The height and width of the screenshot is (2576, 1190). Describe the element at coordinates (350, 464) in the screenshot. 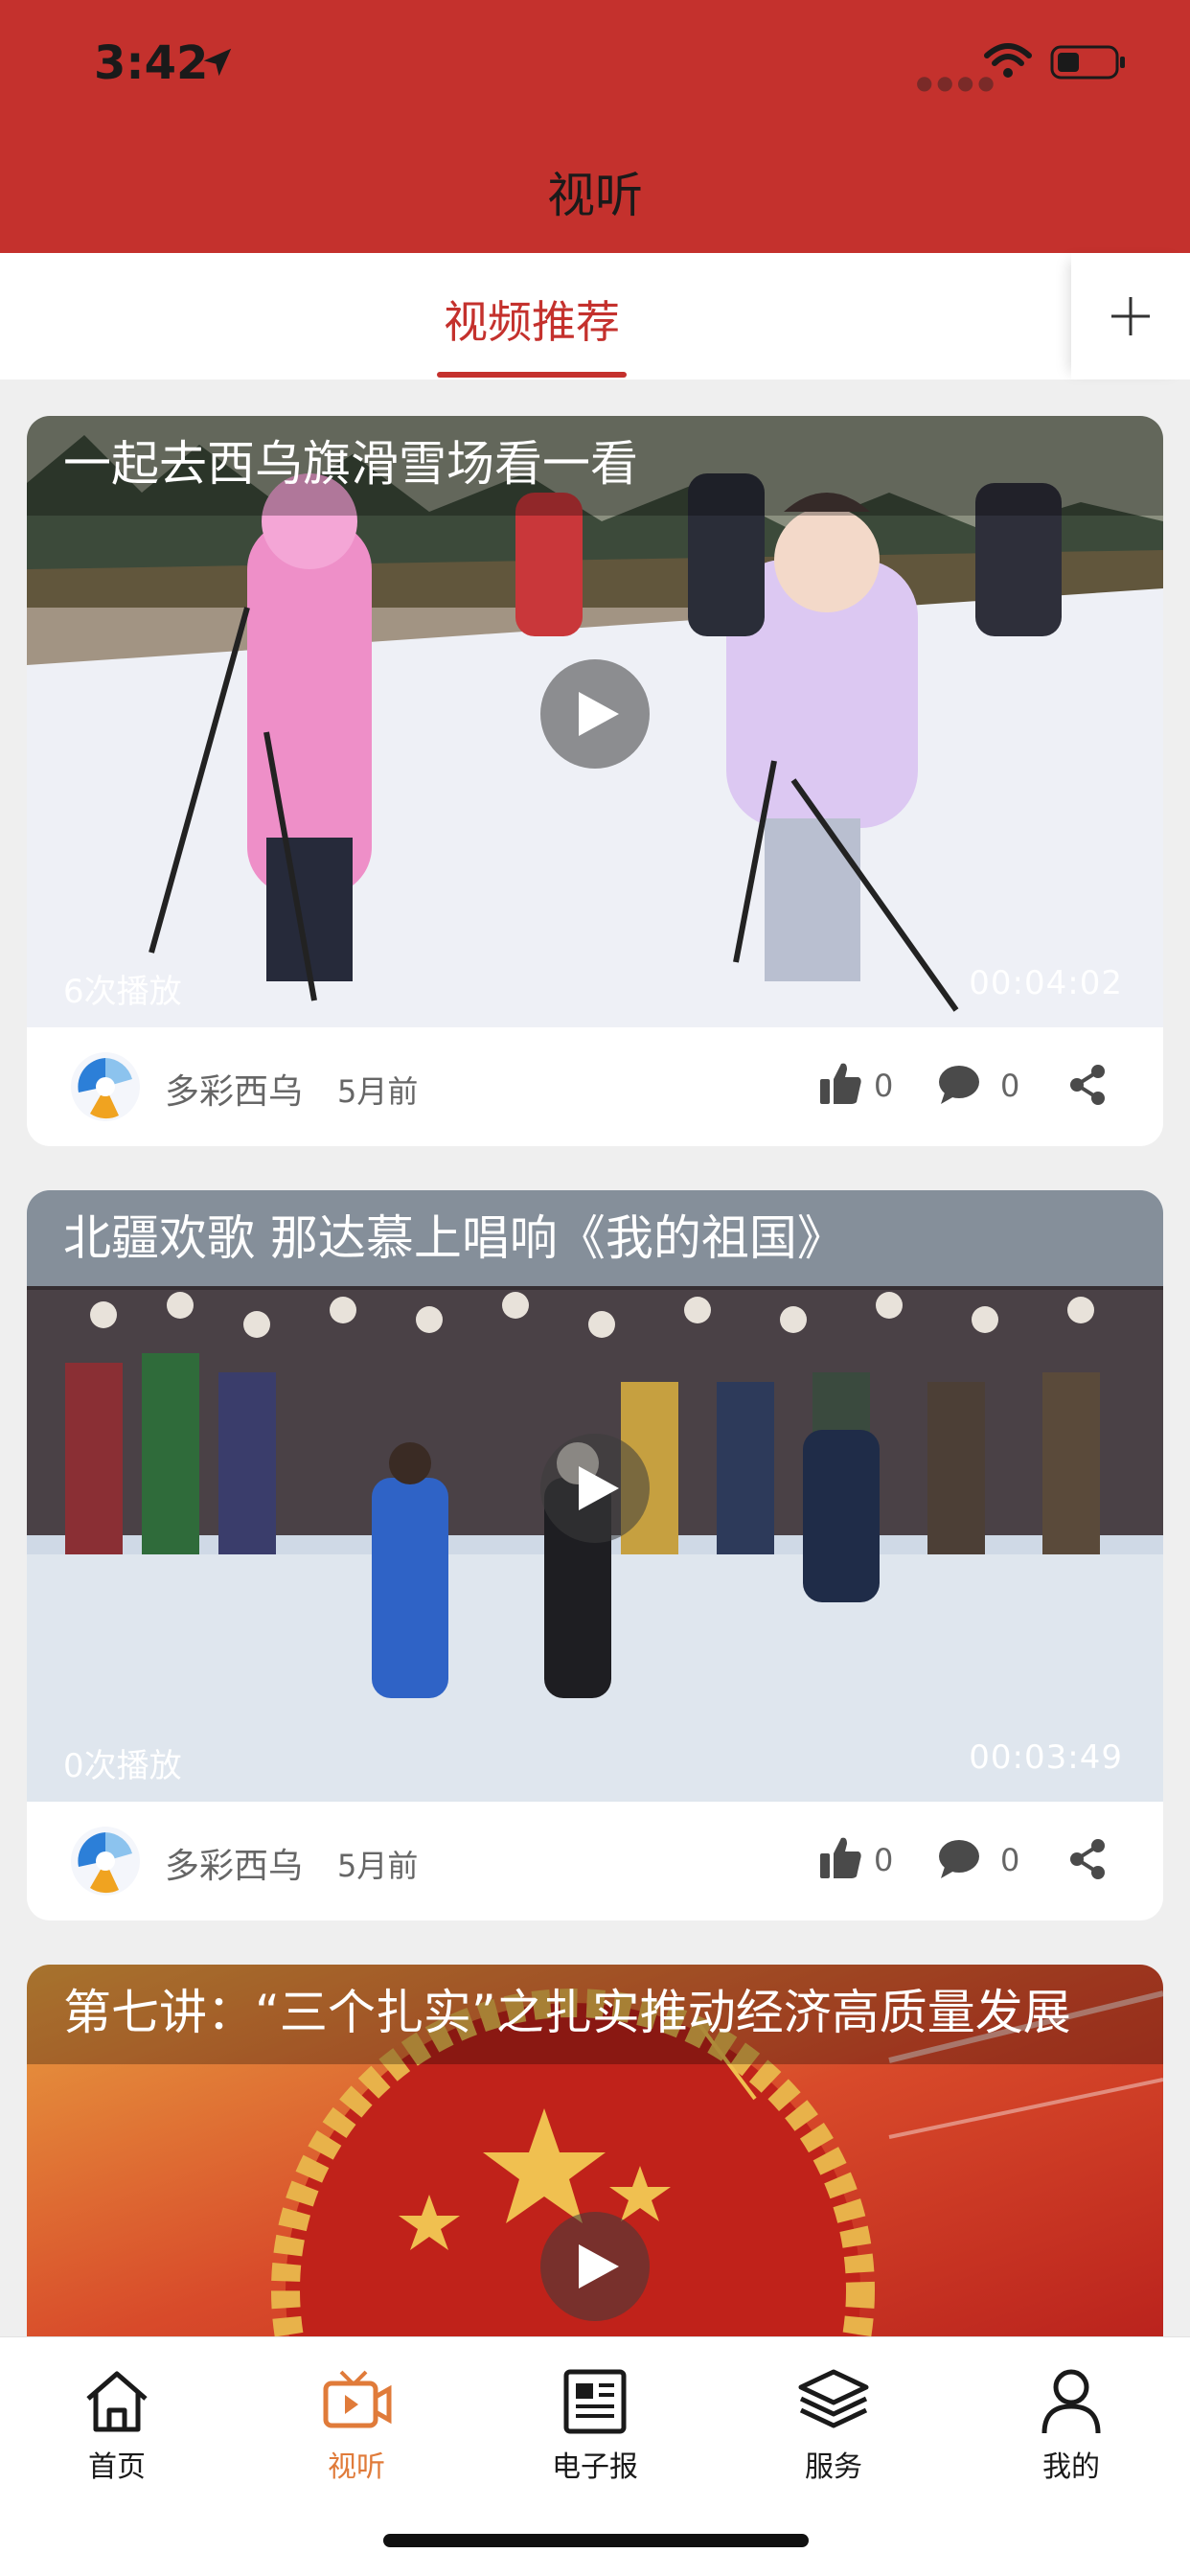

I see `video-title: 一起去西乌旗滑雪场看一看` at that location.